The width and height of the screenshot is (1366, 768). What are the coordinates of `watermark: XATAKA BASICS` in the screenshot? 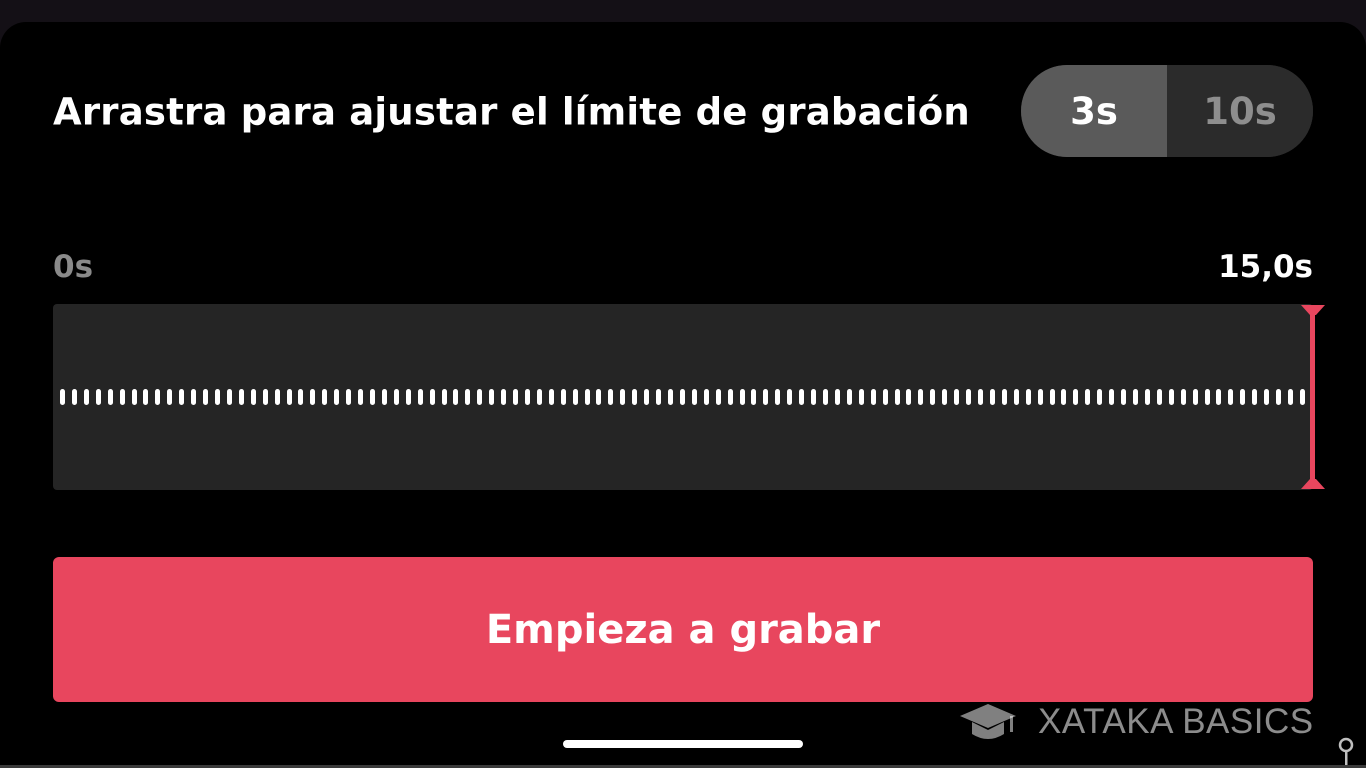 It's located at (1136, 722).